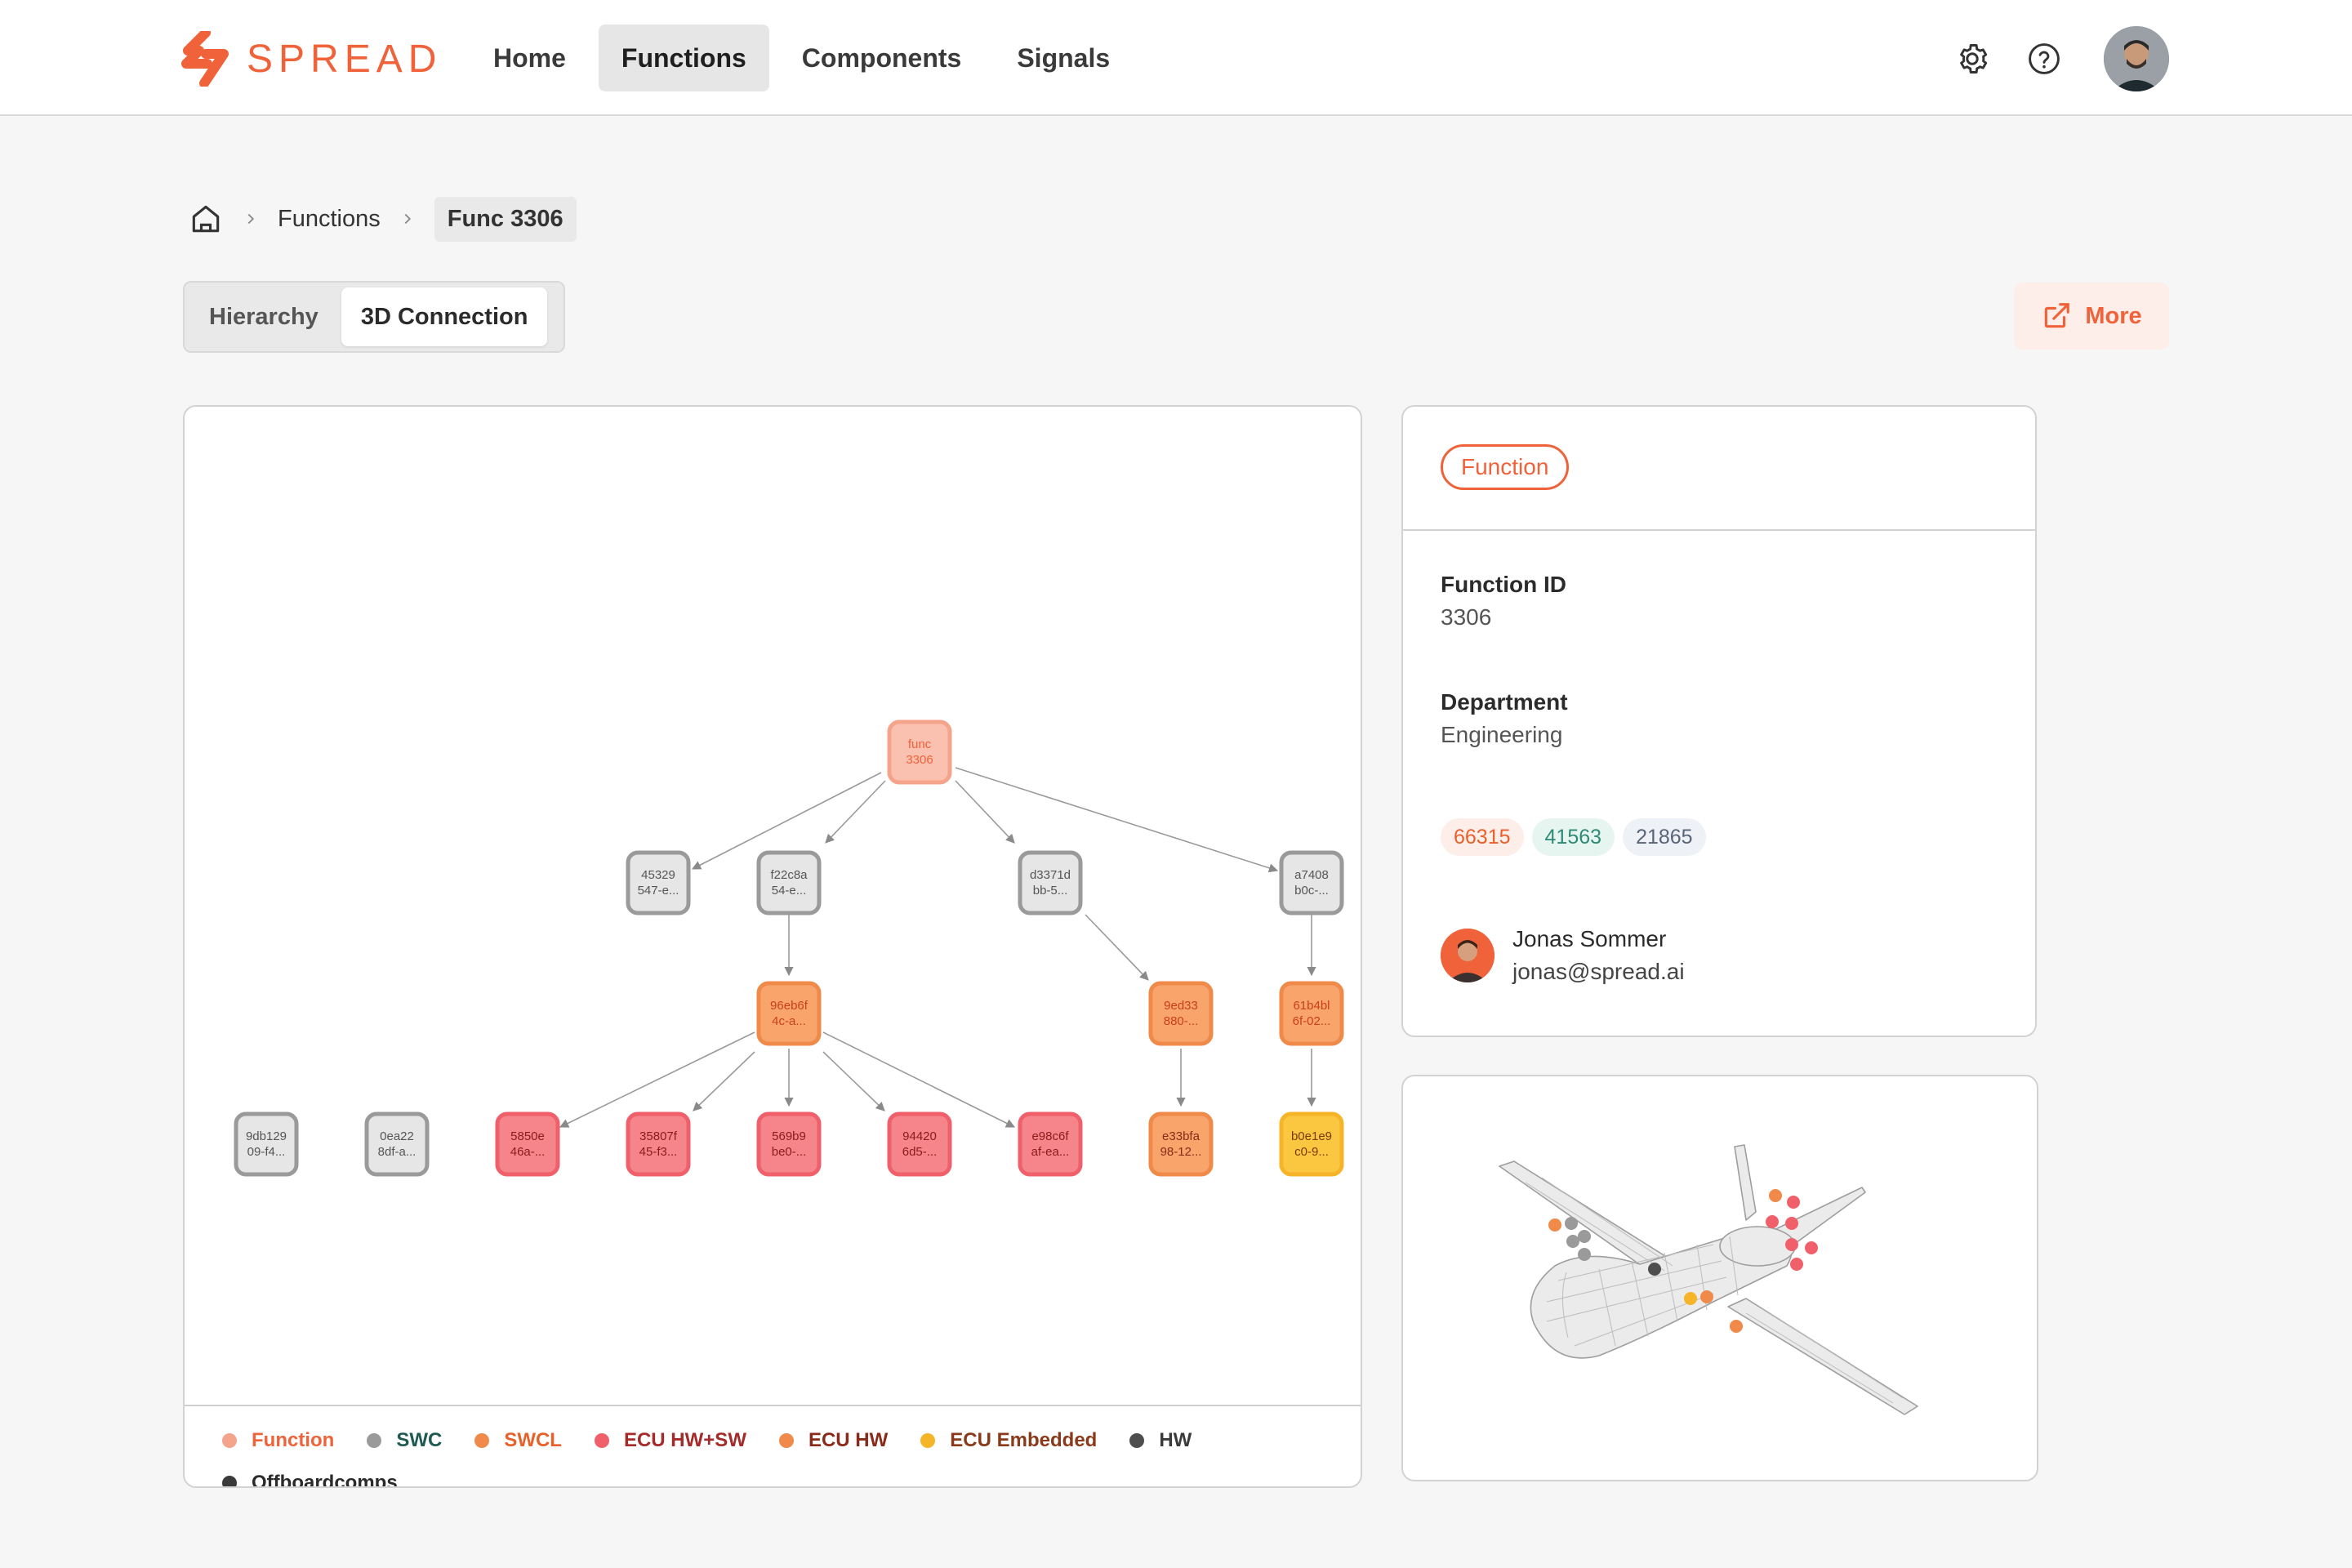 The image size is (2352, 1568). What do you see at coordinates (263, 316) in the screenshot?
I see `tab-hierarchy: Hierarchy` at bounding box center [263, 316].